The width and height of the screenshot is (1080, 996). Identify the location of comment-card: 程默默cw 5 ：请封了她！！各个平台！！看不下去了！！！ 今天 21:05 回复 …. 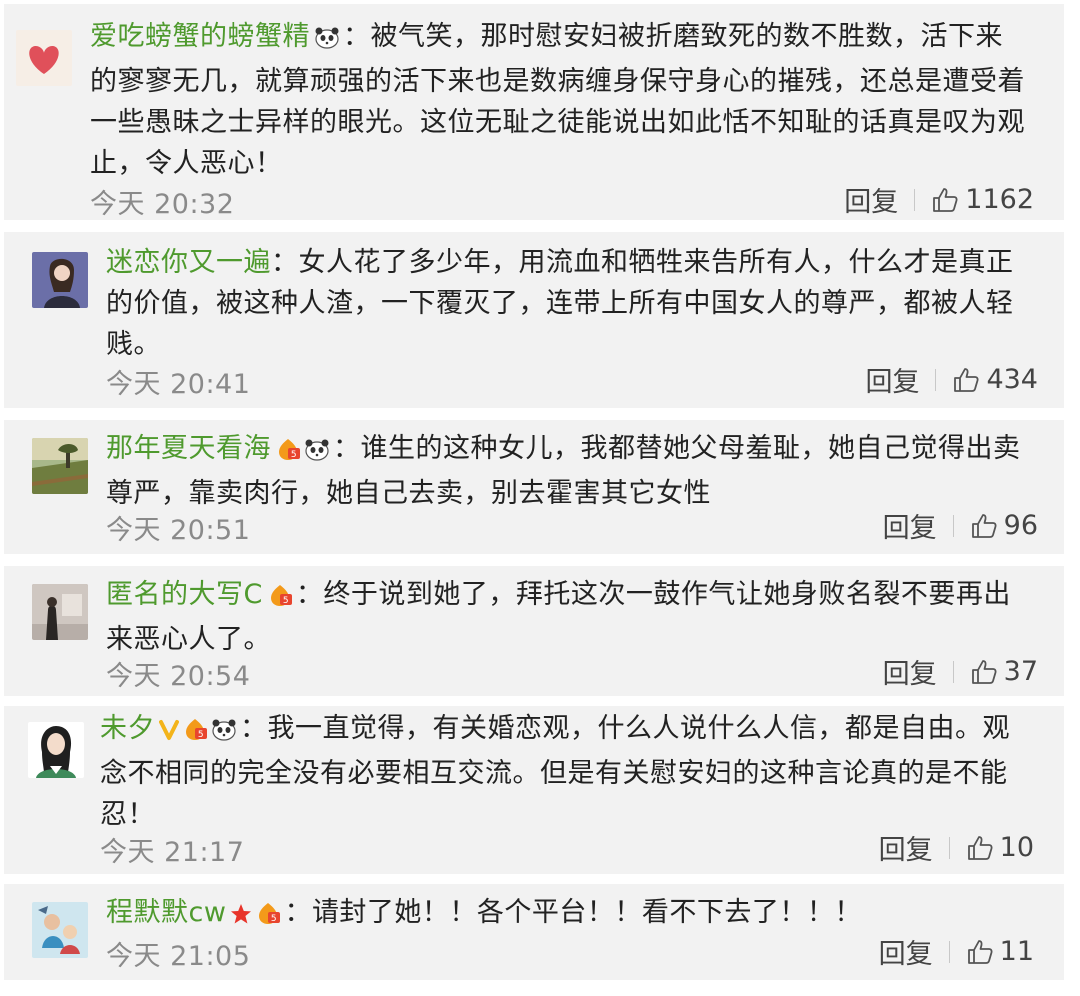
(534, 932).